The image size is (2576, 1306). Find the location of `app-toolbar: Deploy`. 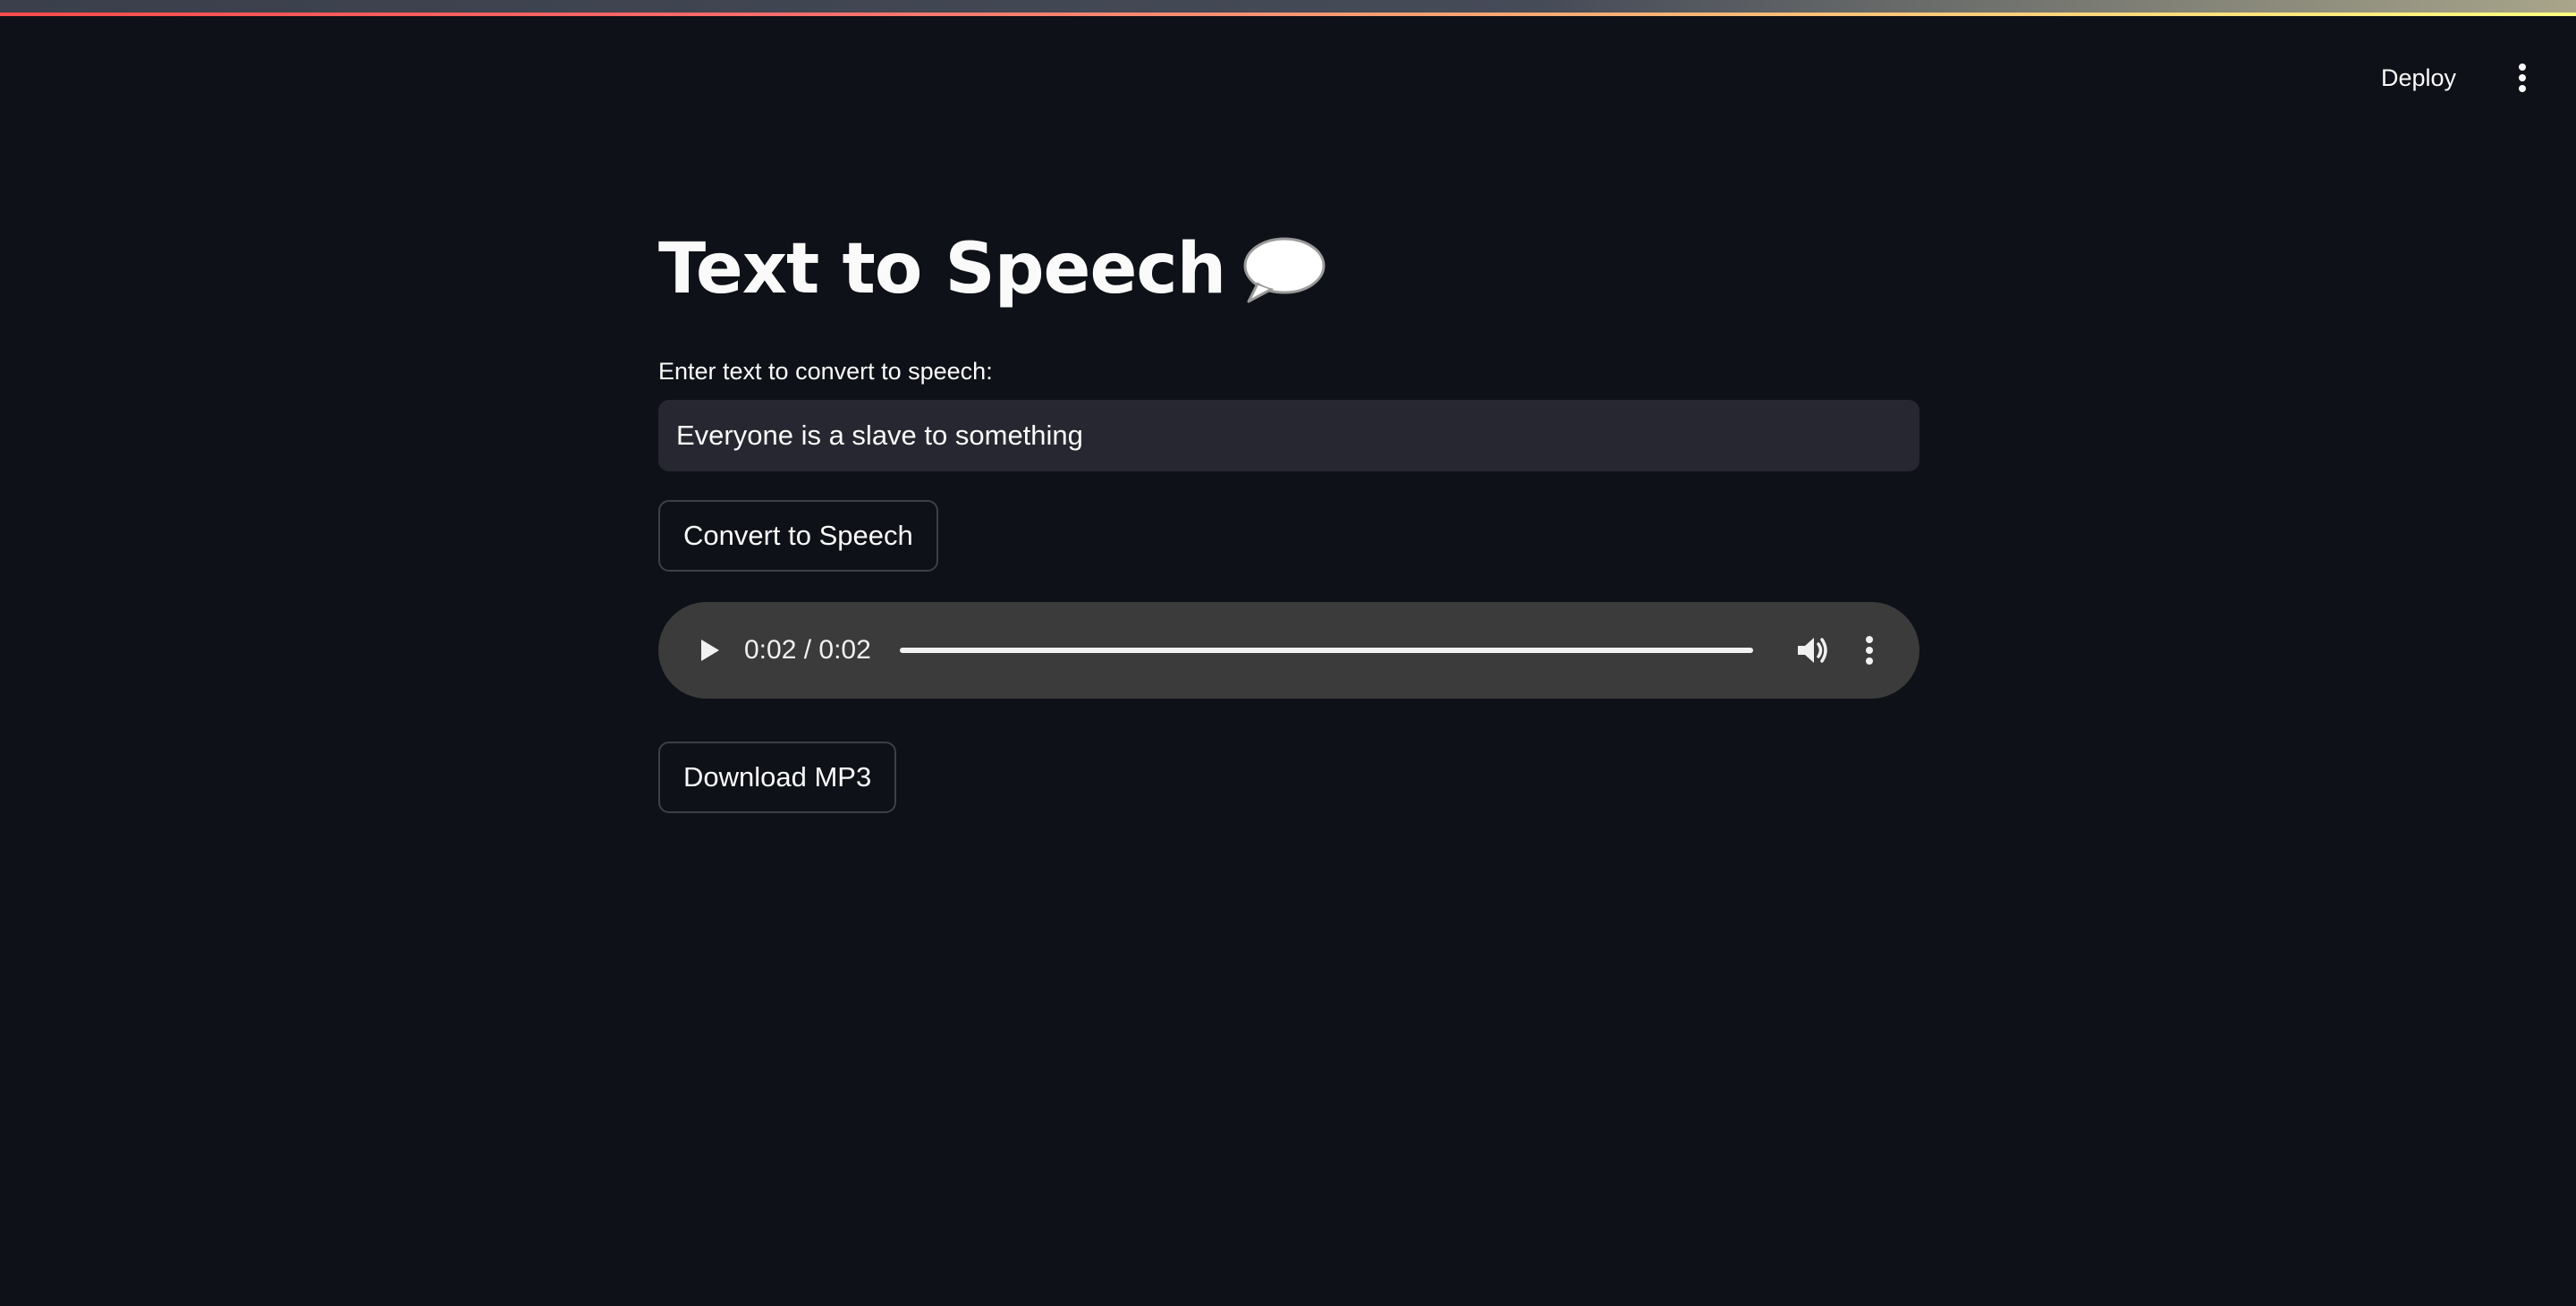

app-toolbar: Deploy is located at coordinates (2454, 78).